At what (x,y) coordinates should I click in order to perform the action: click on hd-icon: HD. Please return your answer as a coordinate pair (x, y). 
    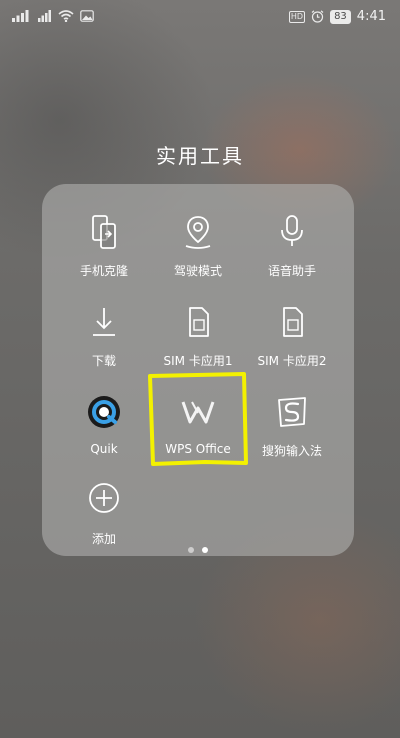
    Looking at the image, I should click on (297, 16).